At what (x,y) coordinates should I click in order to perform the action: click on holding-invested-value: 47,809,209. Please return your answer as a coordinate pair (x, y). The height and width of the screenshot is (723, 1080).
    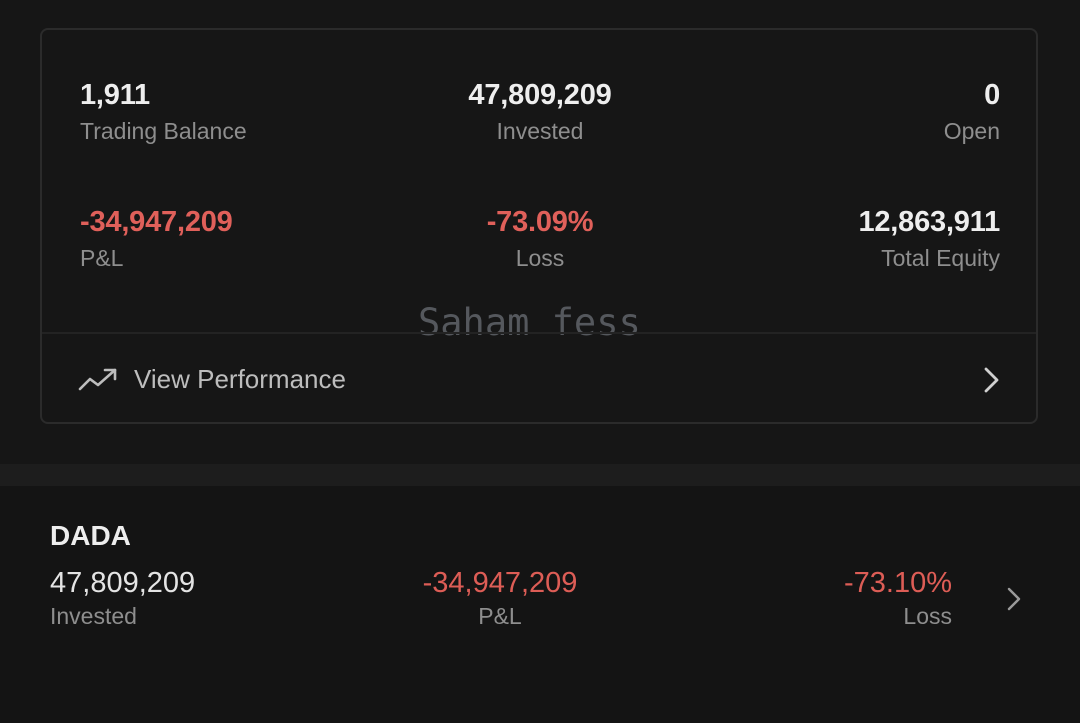
    Looking at the image, I should click on (123, 583).